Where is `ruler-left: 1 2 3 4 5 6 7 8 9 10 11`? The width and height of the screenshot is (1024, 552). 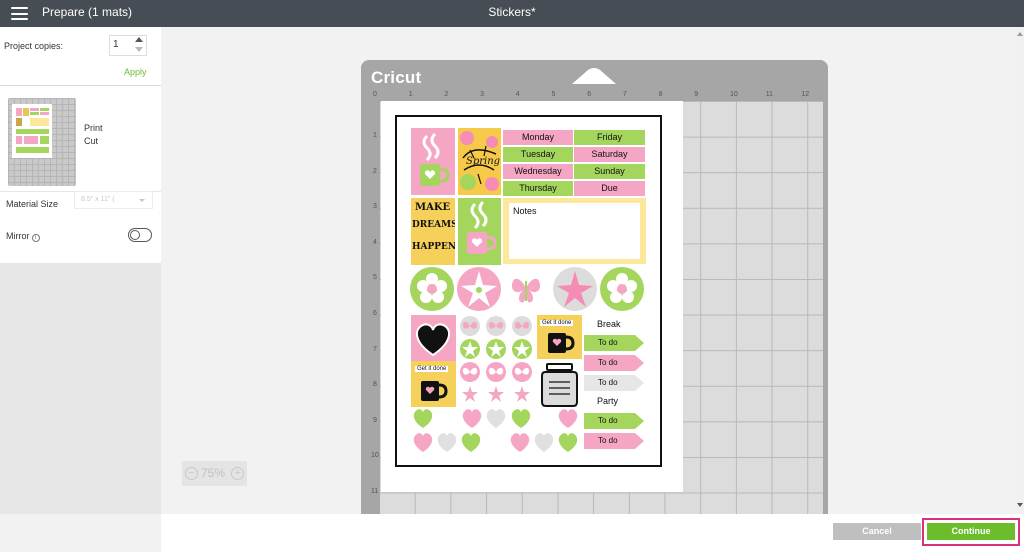 ruler-left: 1 2 3 4 5 6 7 8 9 10 11 is located at coordinates (370, 309).